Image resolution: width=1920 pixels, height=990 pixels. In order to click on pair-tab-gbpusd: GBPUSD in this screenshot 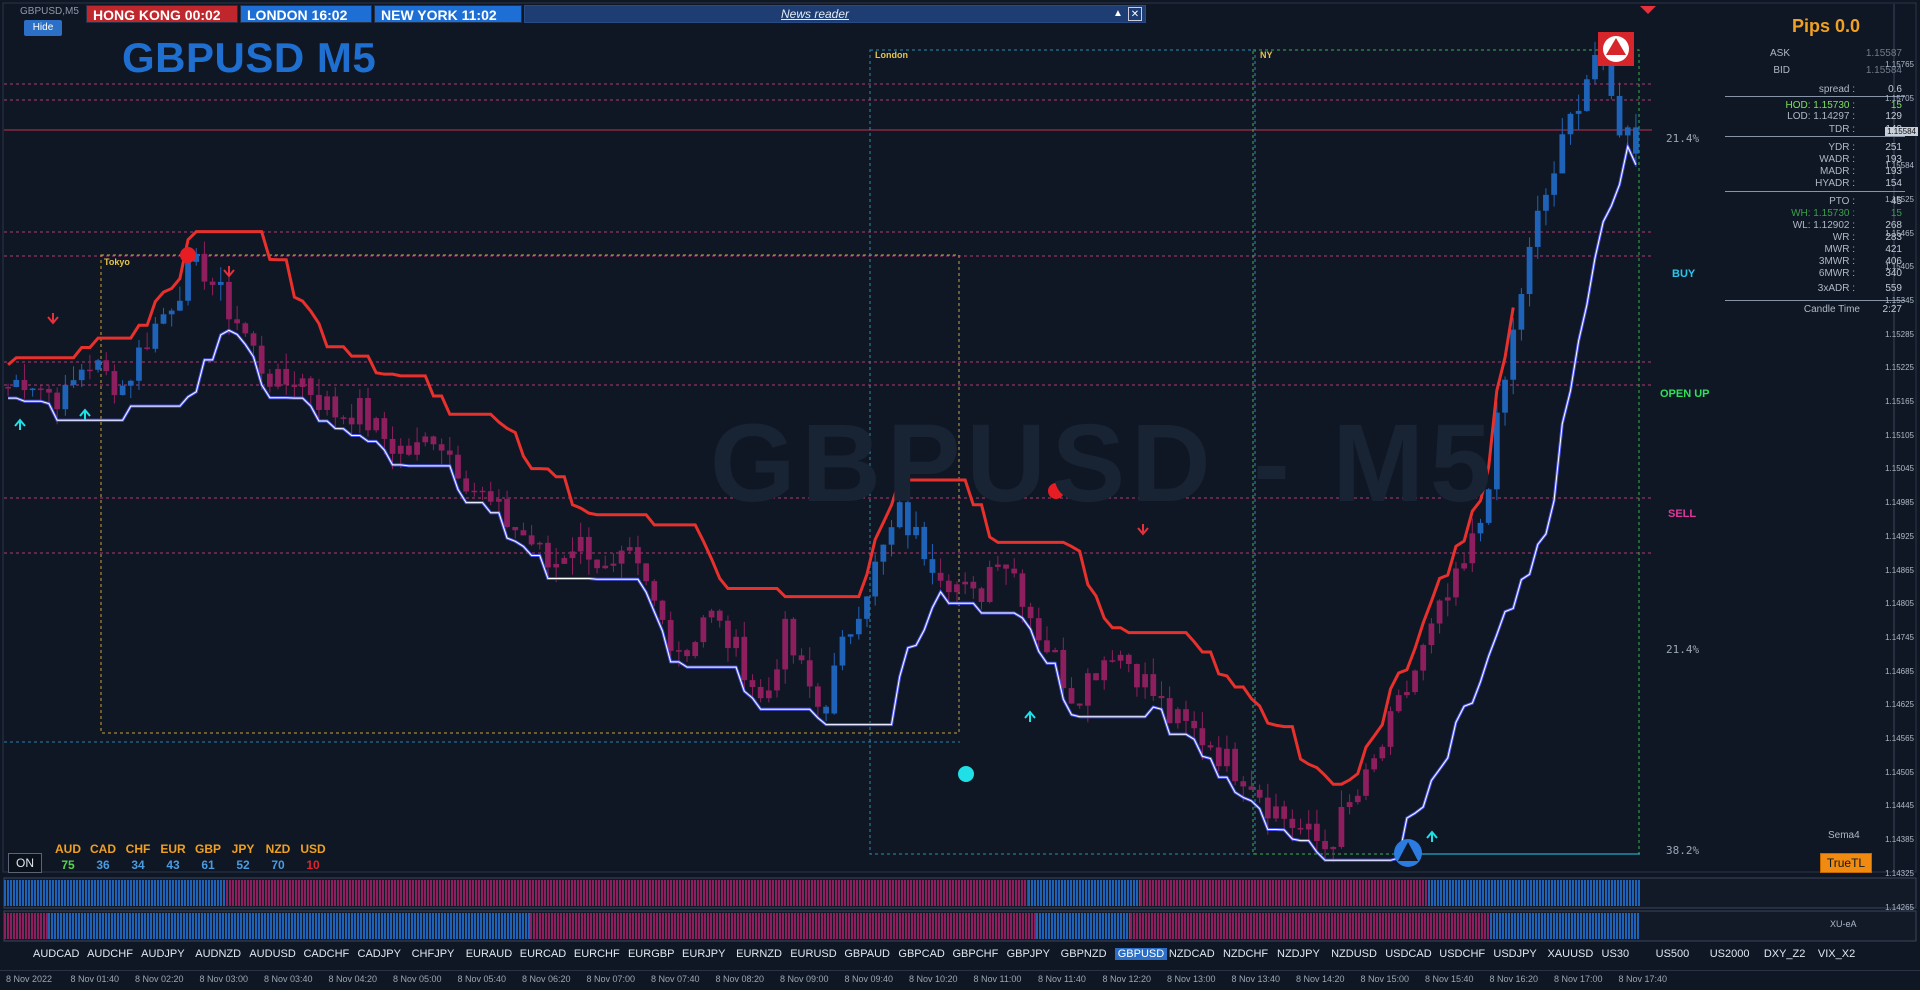, I will do `click(1141, 954)`.